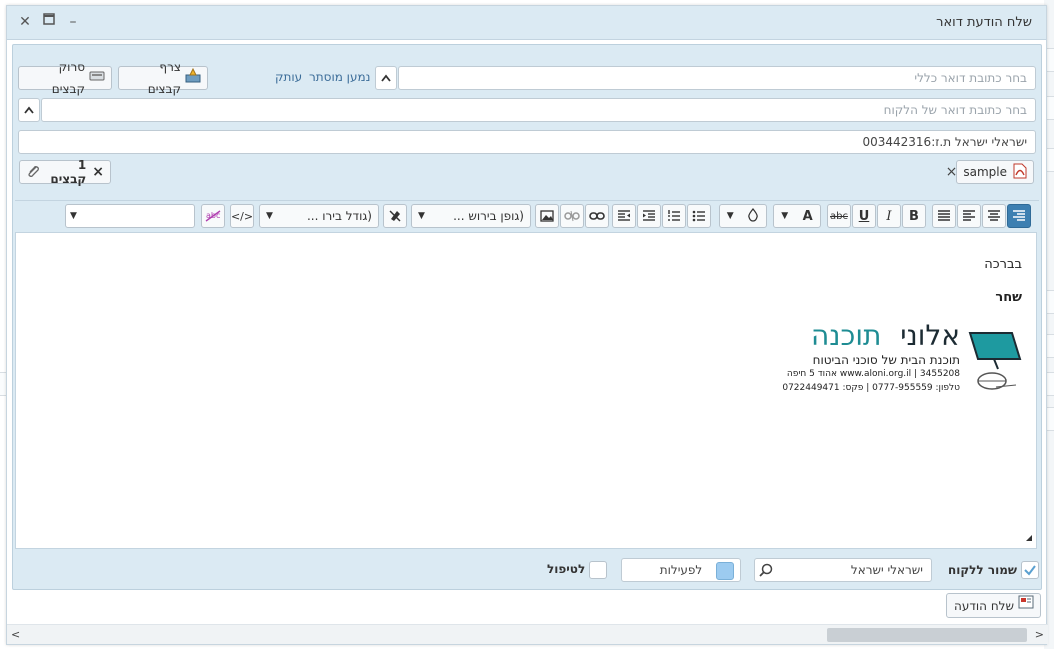 The image size is (1054, 649). Describe the element at coordinates (1026, 605) in the screenshot. I see `send-icon` at that location.